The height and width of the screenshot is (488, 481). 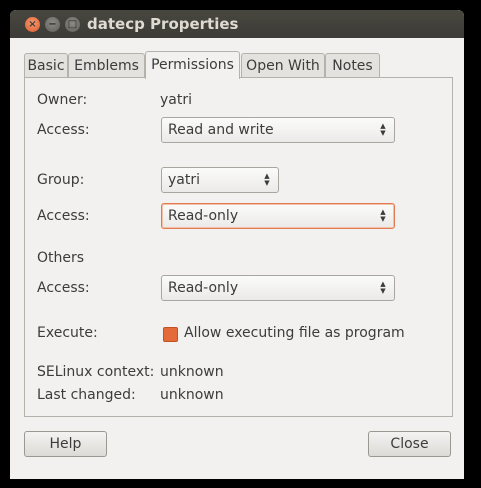 I want to click on others-access-select: Read-only ▲ ▼, so click(x=278, y=288).